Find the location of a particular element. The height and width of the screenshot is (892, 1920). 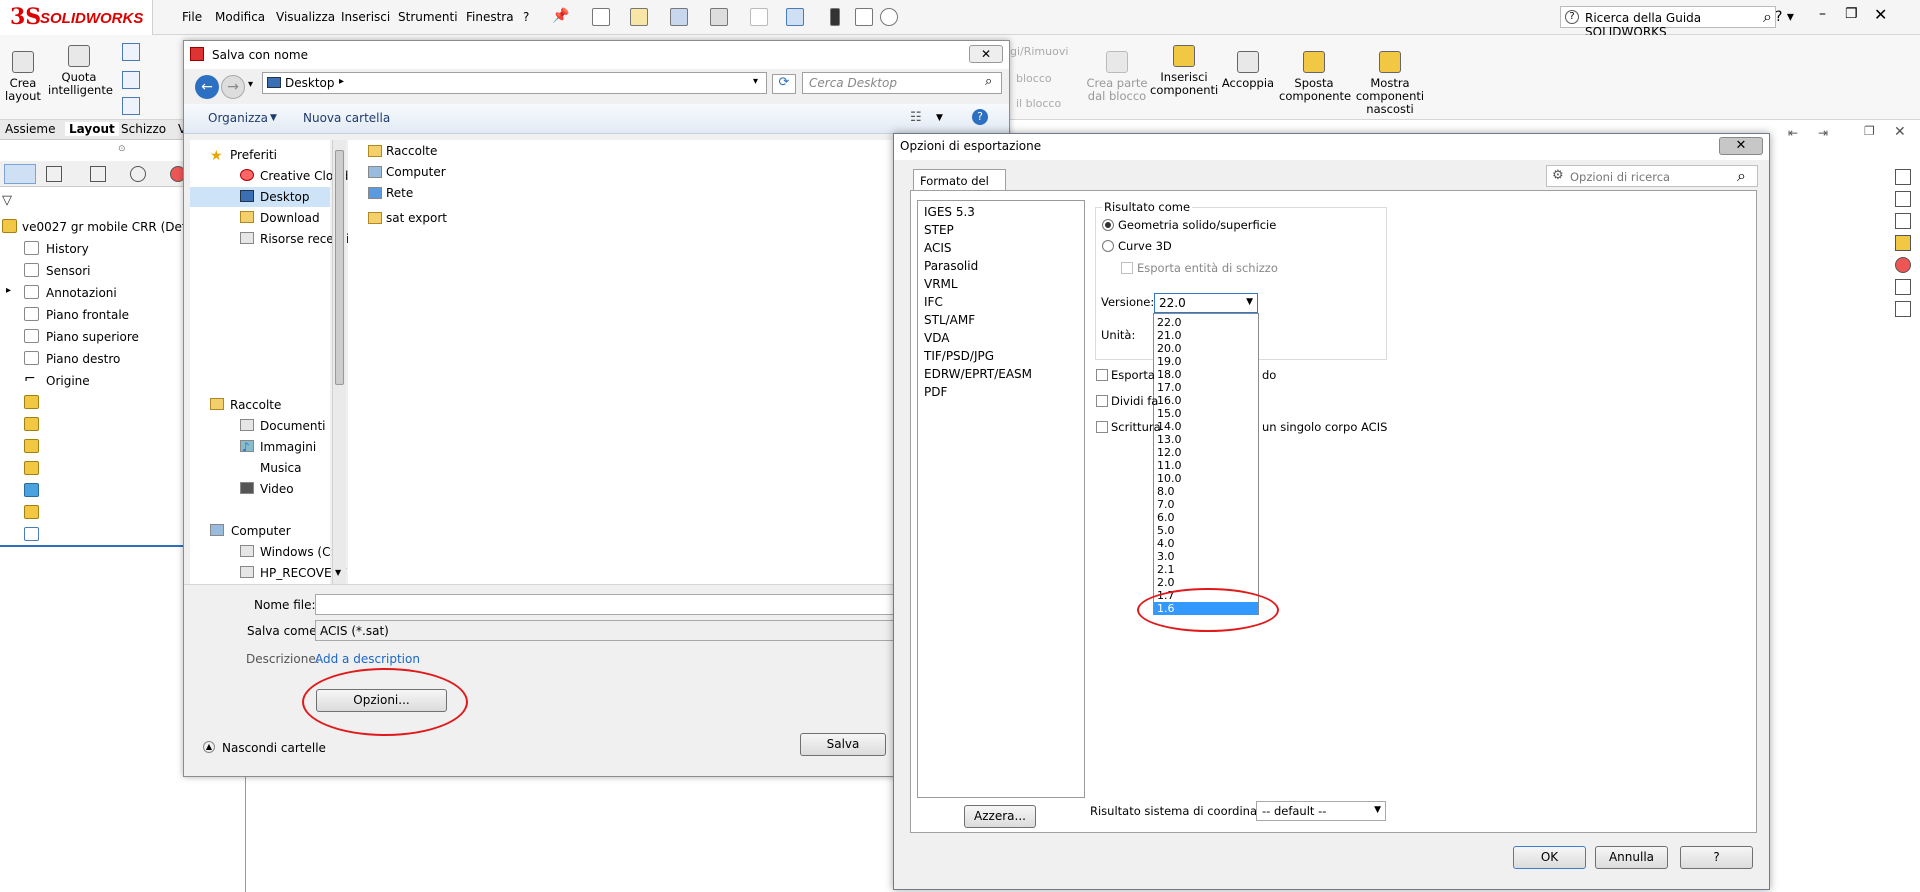

doc-close-icon: ✕ is located at coordinates (1900, 132).